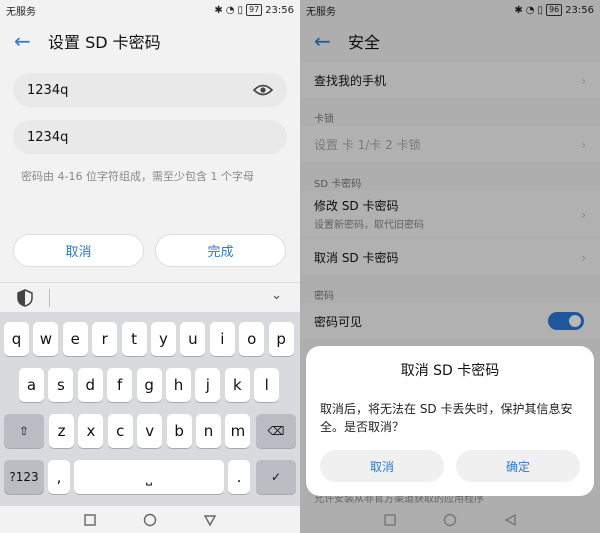 This screenshot has width=600, height=533. What do you see at coordinates (382, 466) in the screenshot?
I see `dialog-cancel-button: 取消` at bounding box center [382, 466].